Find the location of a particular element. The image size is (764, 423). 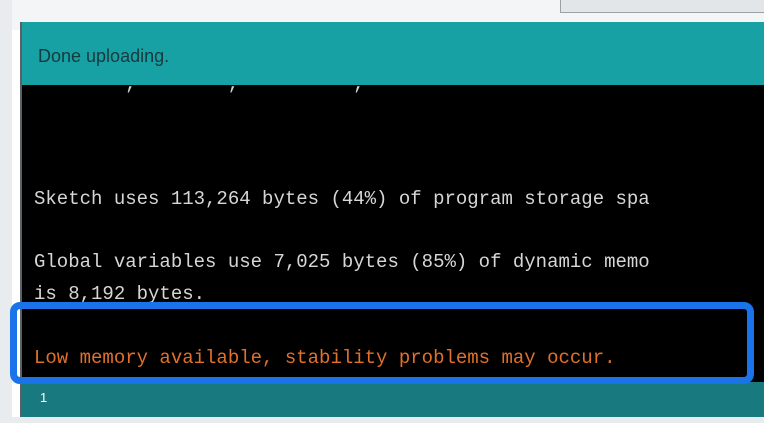

line-number-indicator: 1 is located at coordinates (44, 397).